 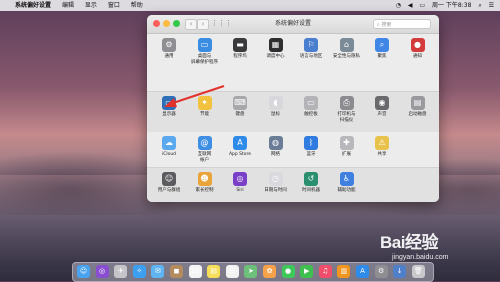 I want to click on dock-messages-icon: ●, so click(x=288, y=271).